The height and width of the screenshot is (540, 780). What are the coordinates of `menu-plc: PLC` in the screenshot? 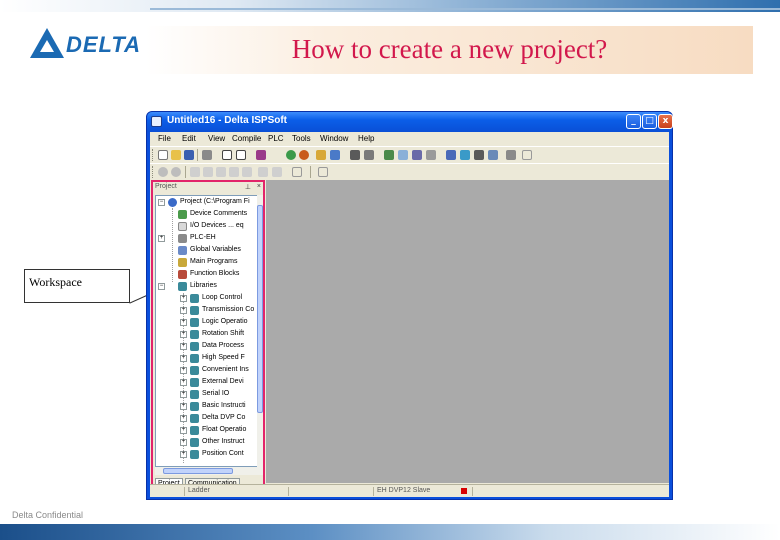 It's located at (276, 138).